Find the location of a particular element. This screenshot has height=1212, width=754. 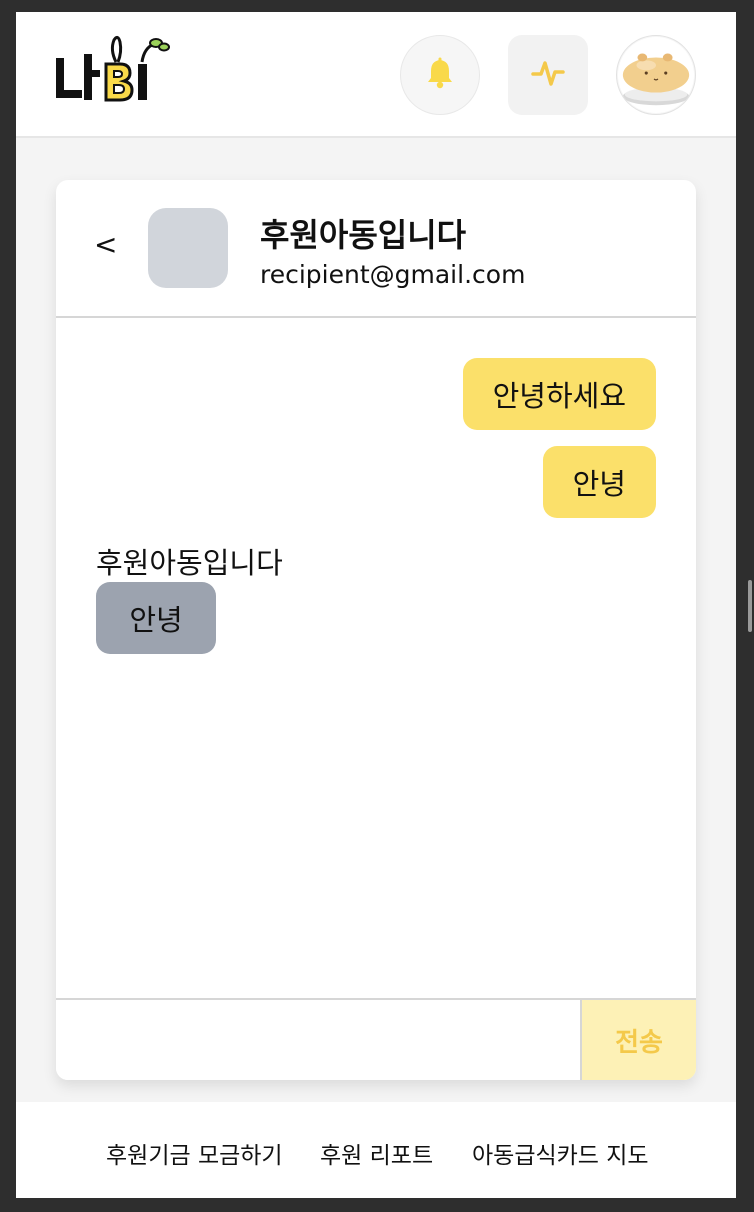

recipient-name: 후원아동입니다 is located at coordinates (363, 235).